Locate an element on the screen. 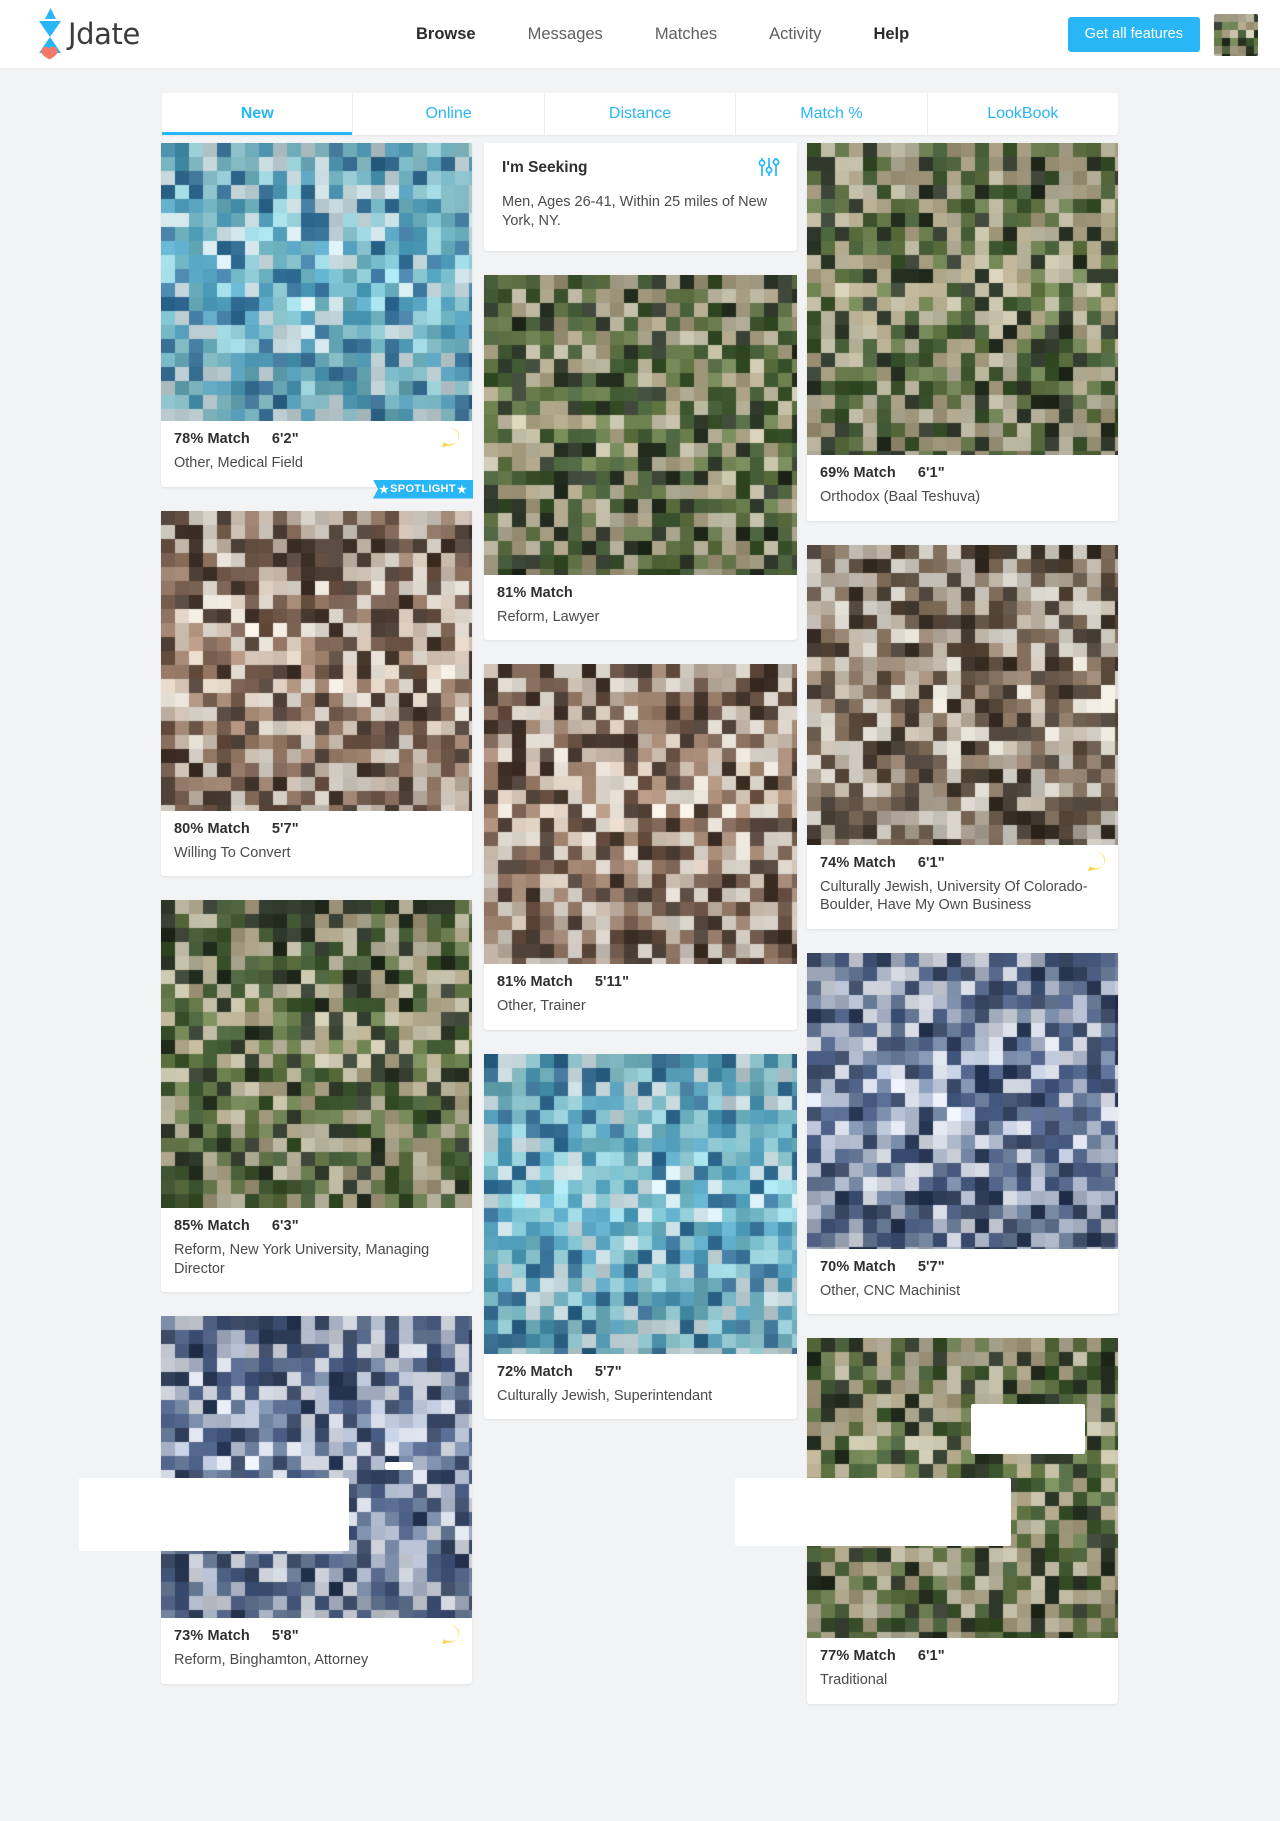 The image size is (1280, 1821). profile-card-body: 81% Match Reform, Lawyer is located at coordinates (640, 608).